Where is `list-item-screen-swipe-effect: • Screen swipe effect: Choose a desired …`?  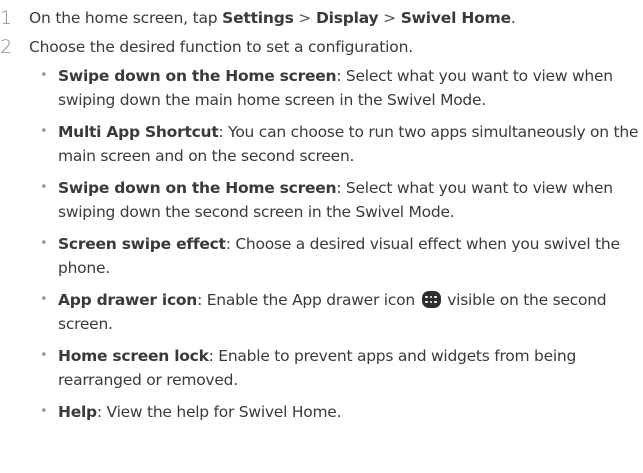 list-item-screen-swipe-effect: • Screen swipe effect: Choose a desired … is located at coordinates (337, 256).